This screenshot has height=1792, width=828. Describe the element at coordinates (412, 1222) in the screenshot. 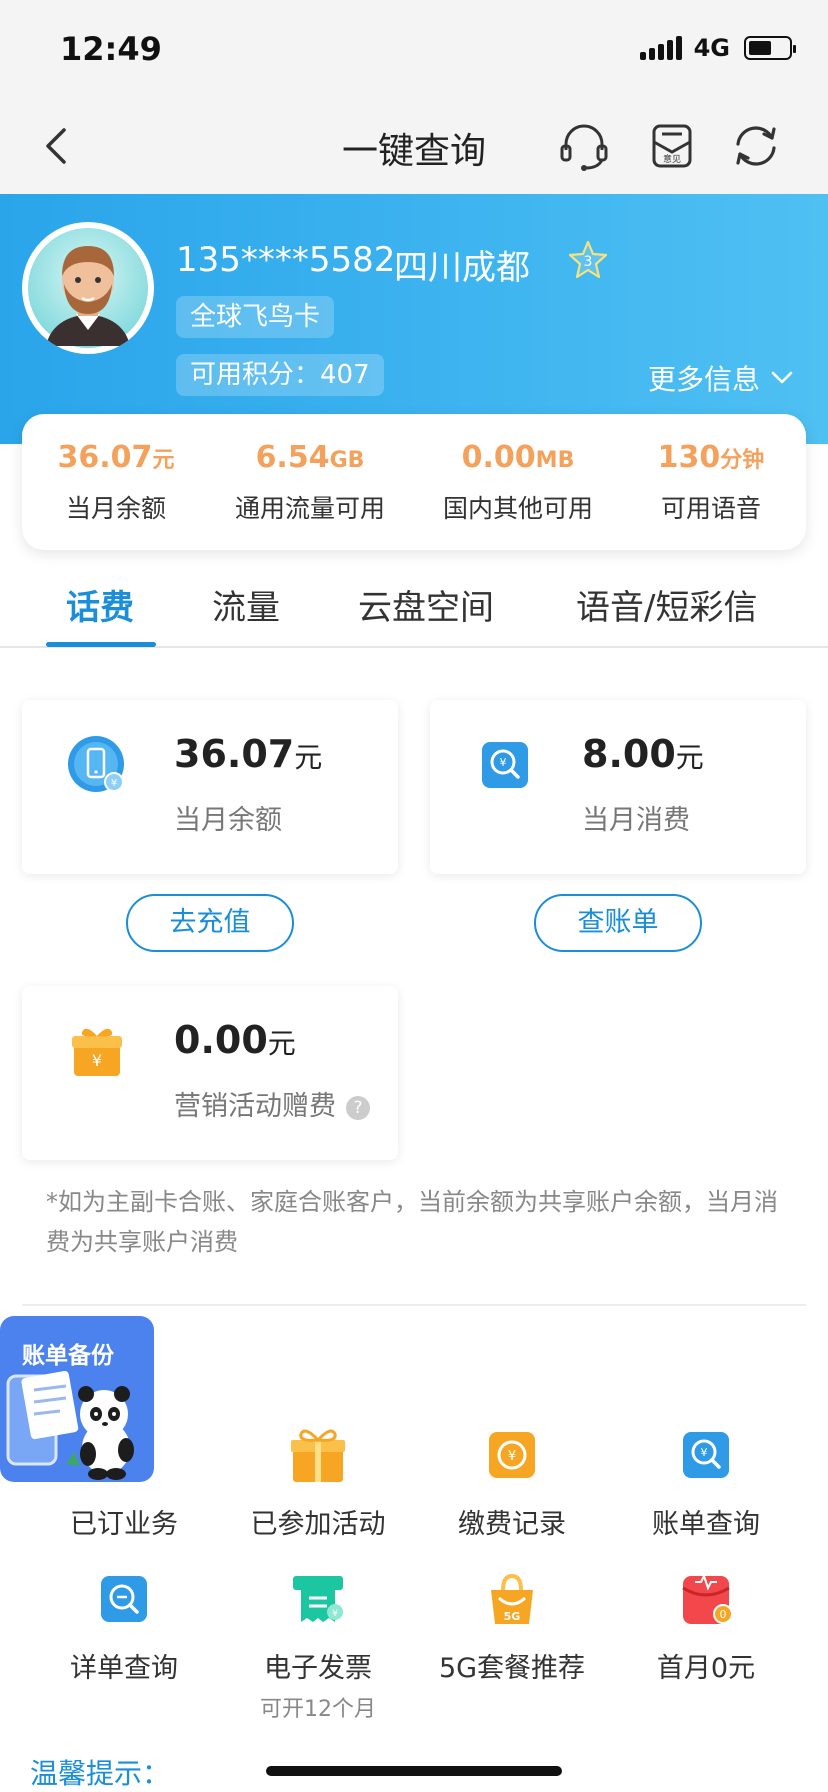

I see `shared-account-note: *如为主副卡合账、家庭合账客户，当前余额为共享账户余额，当月消费为共享账户消费` at that location.